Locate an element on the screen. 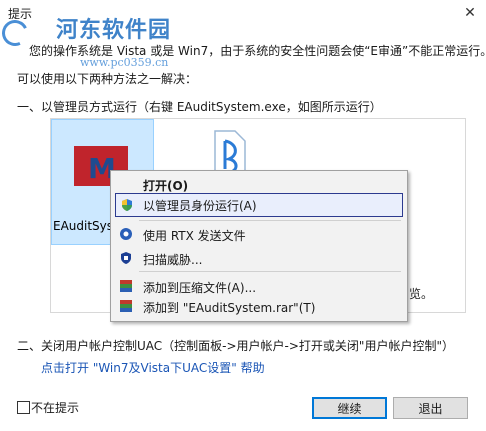 The width and height of the screenshot is (486, 431). continue-button: 继续 is located at coordinates (349, 408).